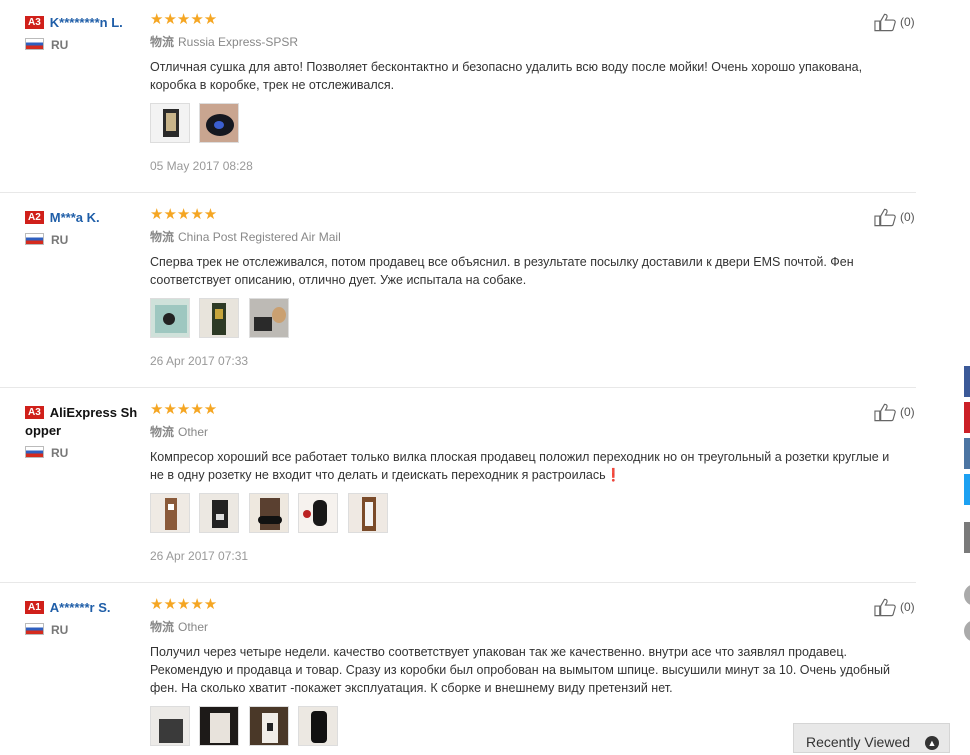 The height and width of the screenshot is (755, 970). What do you see at coordinates (967, 417) in the screenshot?
I see `share-pinterest-button` at bounding box center [967, 417].